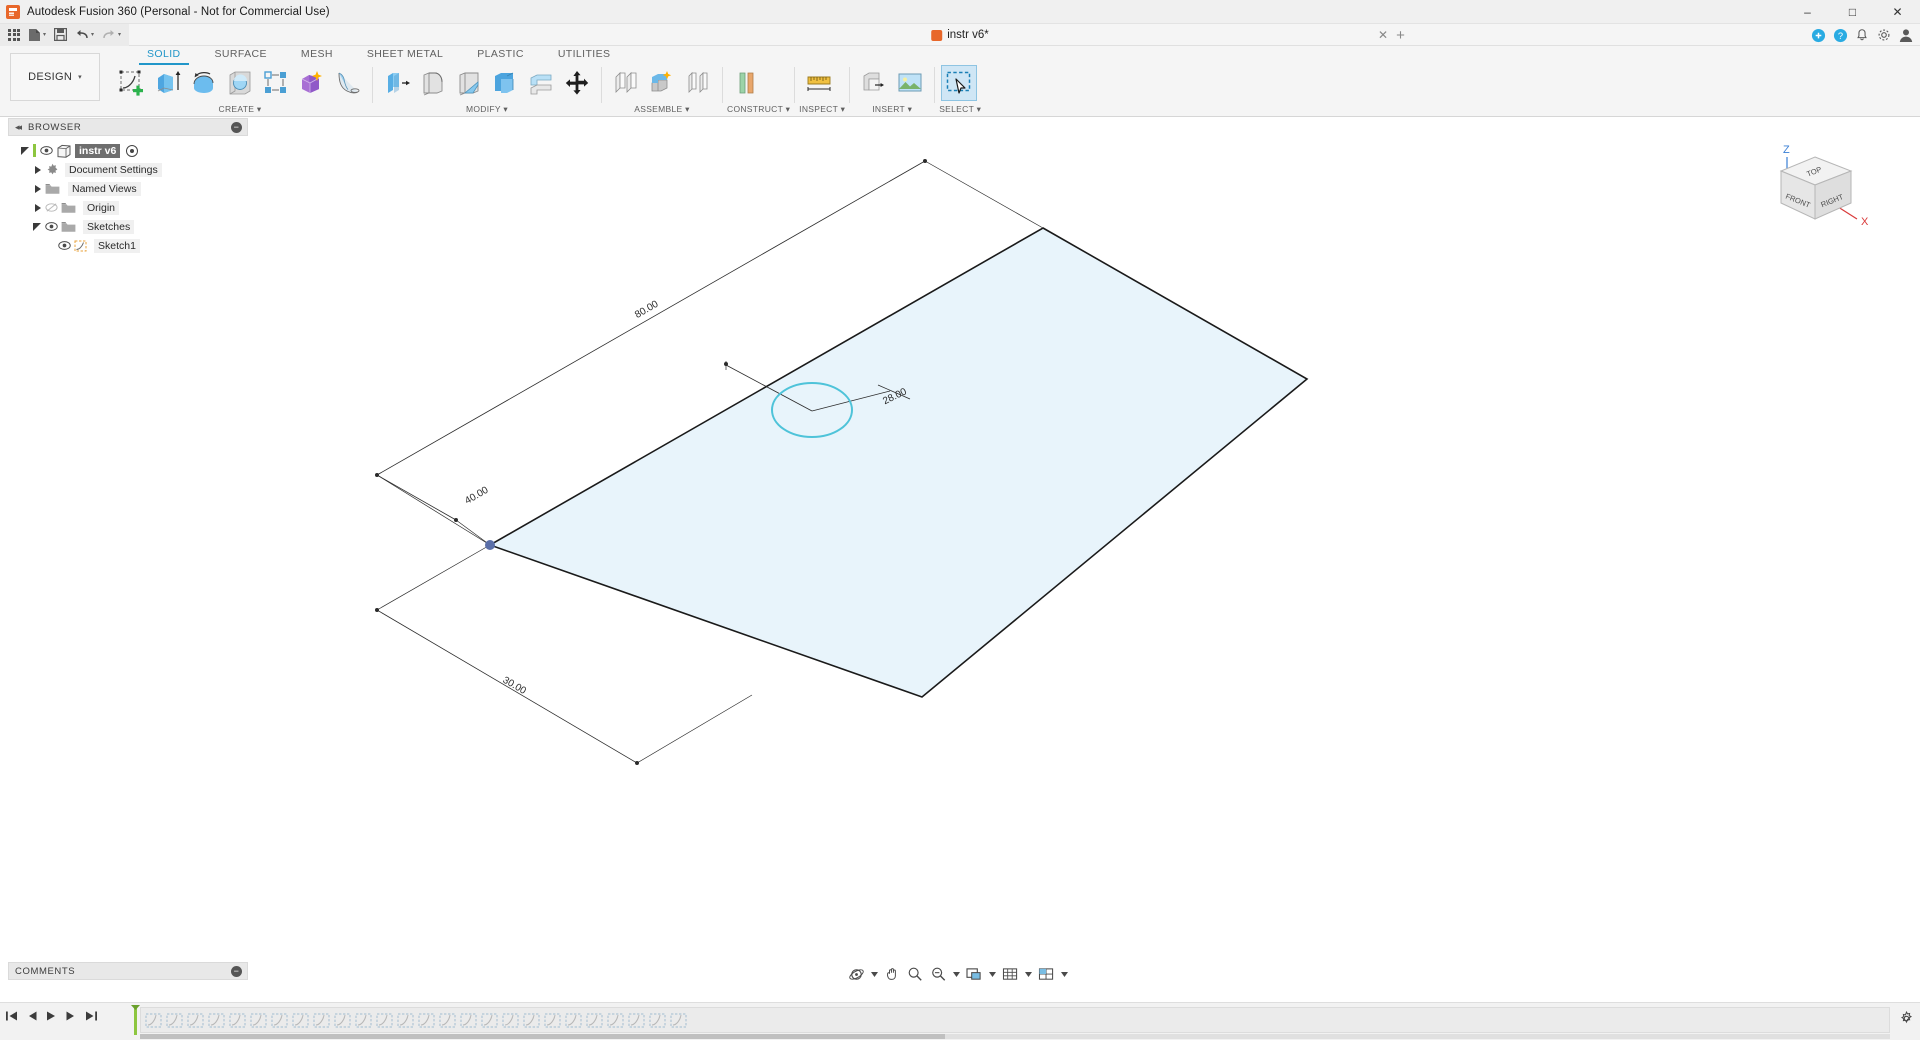  What do you see at coordinates (1015, 1020) in the screenshot?
I see `timeline-track` at bounding box center [1015, 1020].